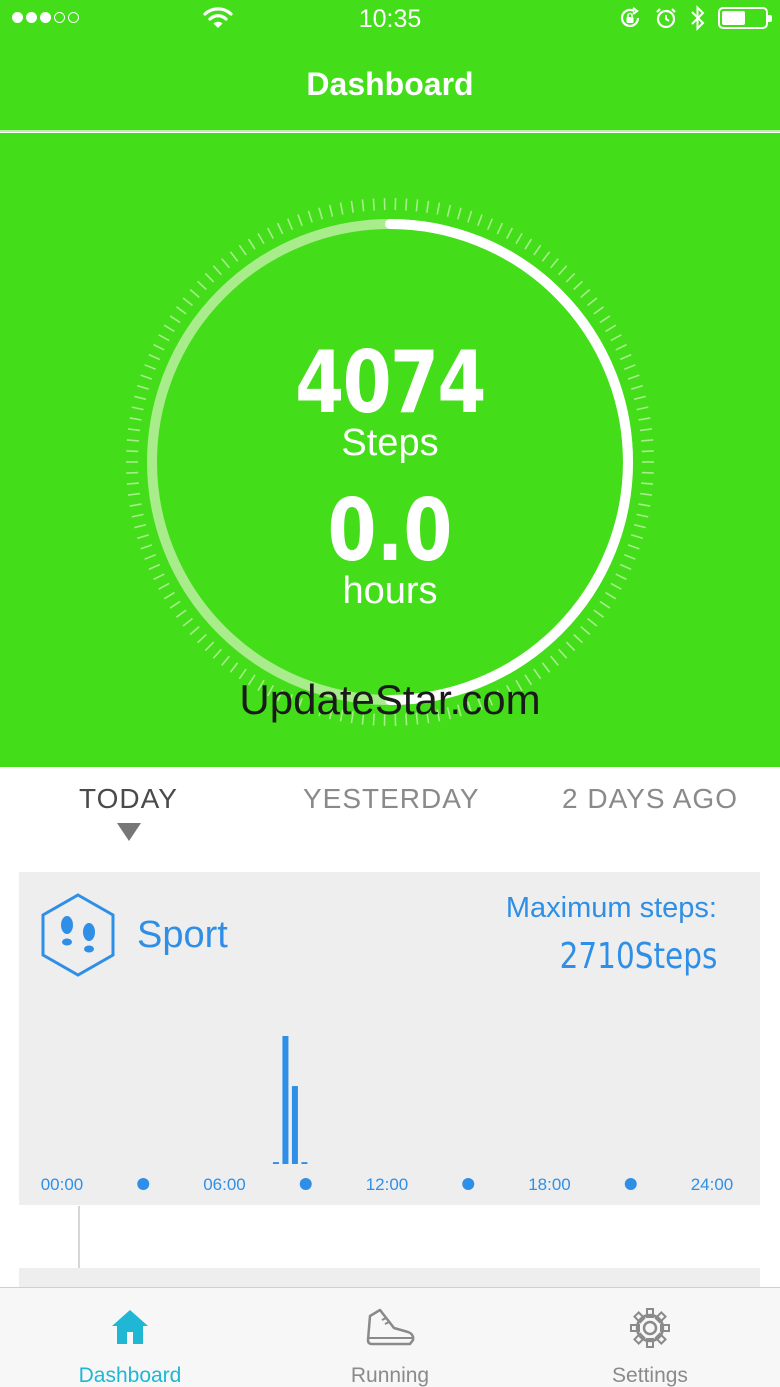 This screenshot has height=1387, width=780. I want to click on footprints-icon, so click(78, 935).